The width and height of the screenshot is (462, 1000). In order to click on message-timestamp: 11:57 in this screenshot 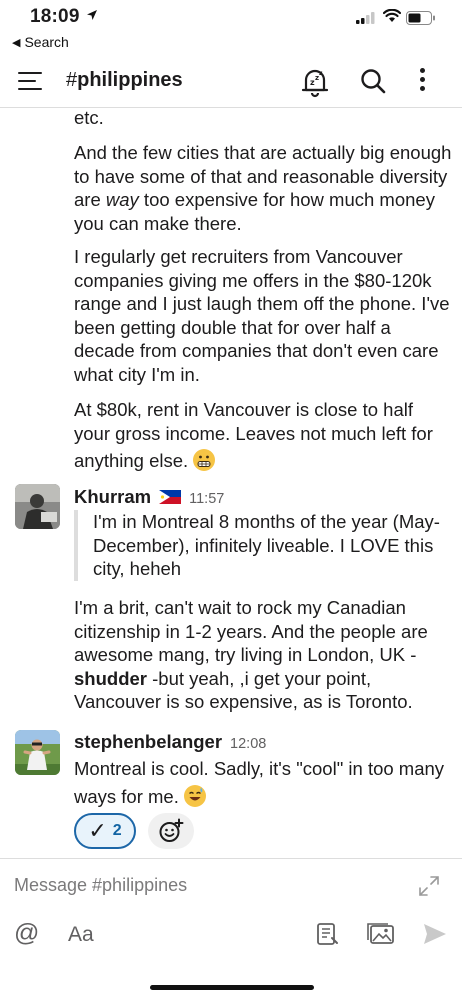, I will do `click(207, 499)`.